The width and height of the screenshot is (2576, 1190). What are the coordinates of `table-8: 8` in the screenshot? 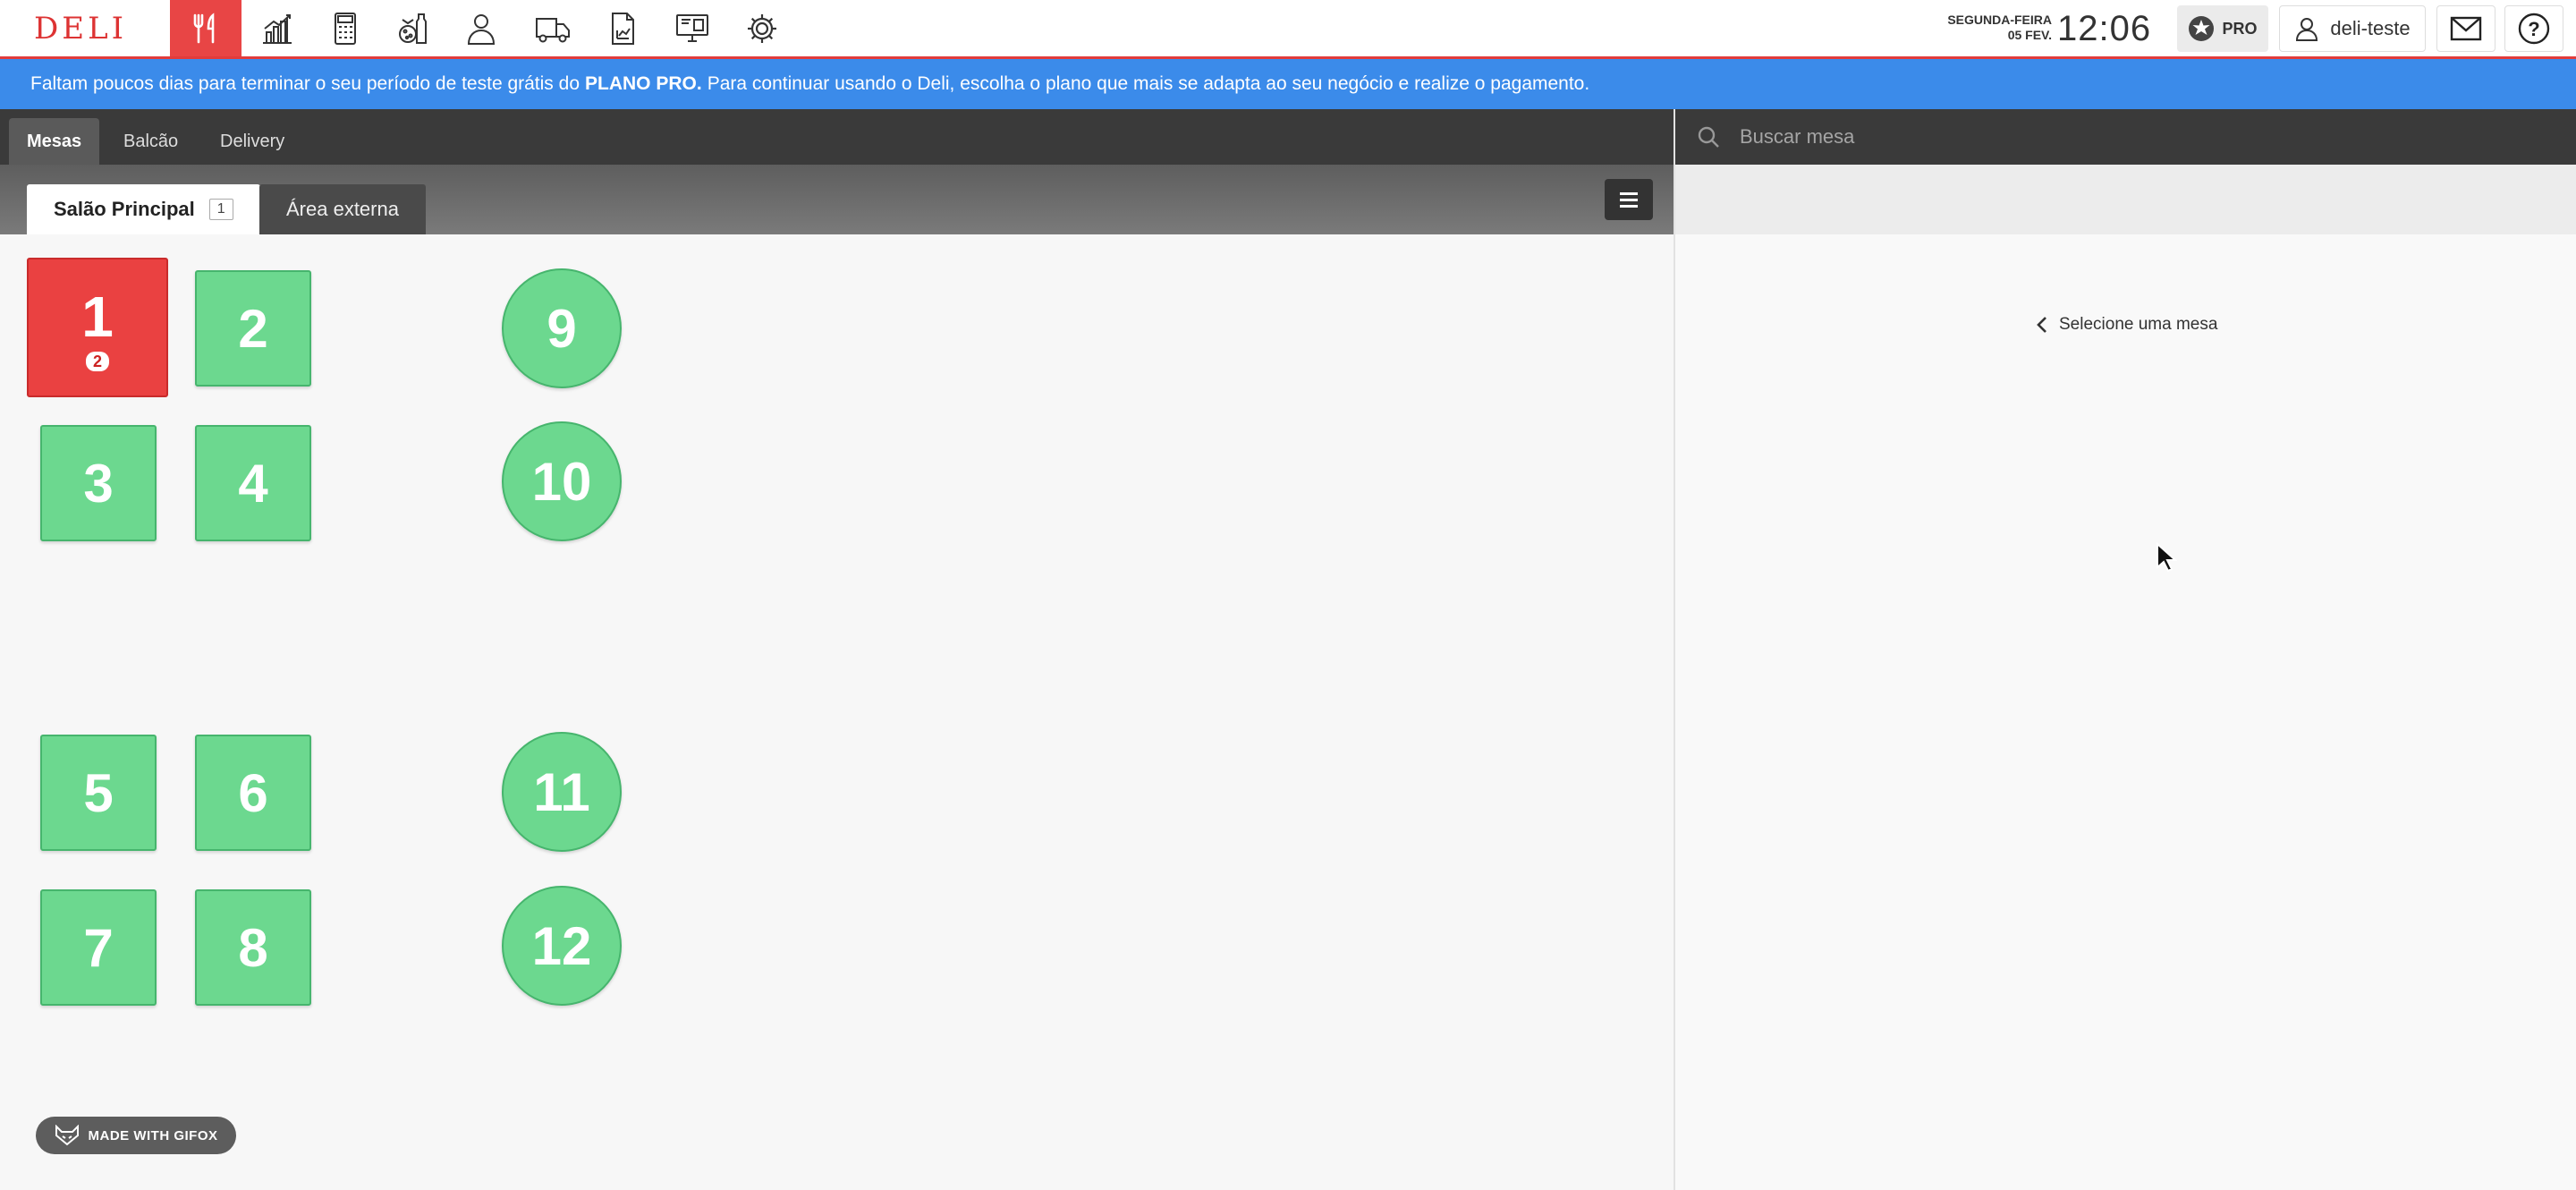 It's located at (253, 947).